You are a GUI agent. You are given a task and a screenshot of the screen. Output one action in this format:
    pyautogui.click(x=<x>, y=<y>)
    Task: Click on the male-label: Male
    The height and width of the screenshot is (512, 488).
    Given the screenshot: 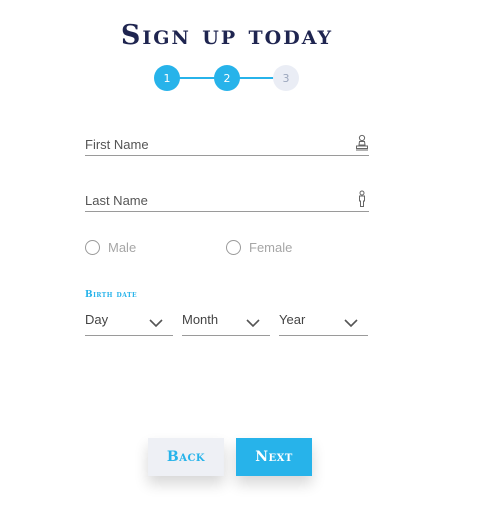 What is the action you would take?
    pyautogui.click(x=122, y=247)
    